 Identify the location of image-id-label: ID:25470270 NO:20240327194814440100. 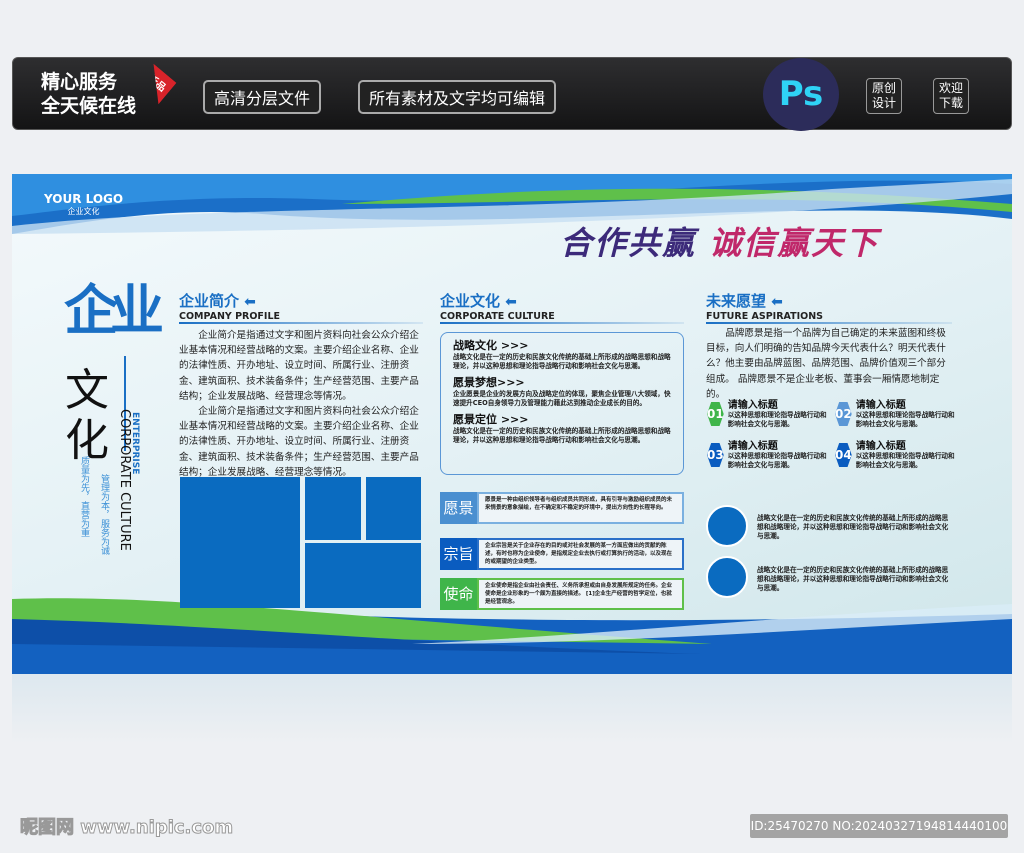
(879, 826).